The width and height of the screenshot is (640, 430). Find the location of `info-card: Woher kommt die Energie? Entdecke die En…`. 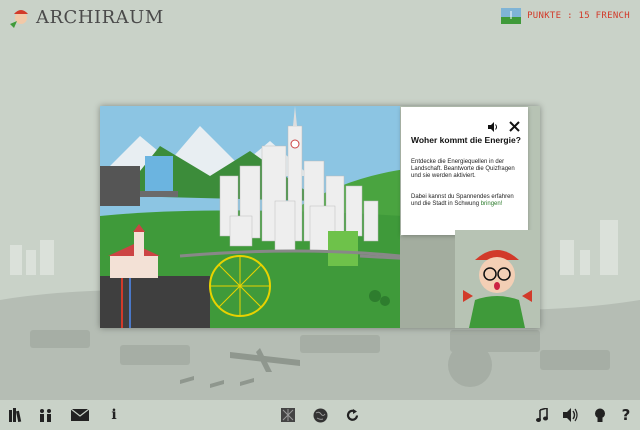

info-card: Woher kommt die Energie? Entdecke die En… is located at coordinates (464, 171).